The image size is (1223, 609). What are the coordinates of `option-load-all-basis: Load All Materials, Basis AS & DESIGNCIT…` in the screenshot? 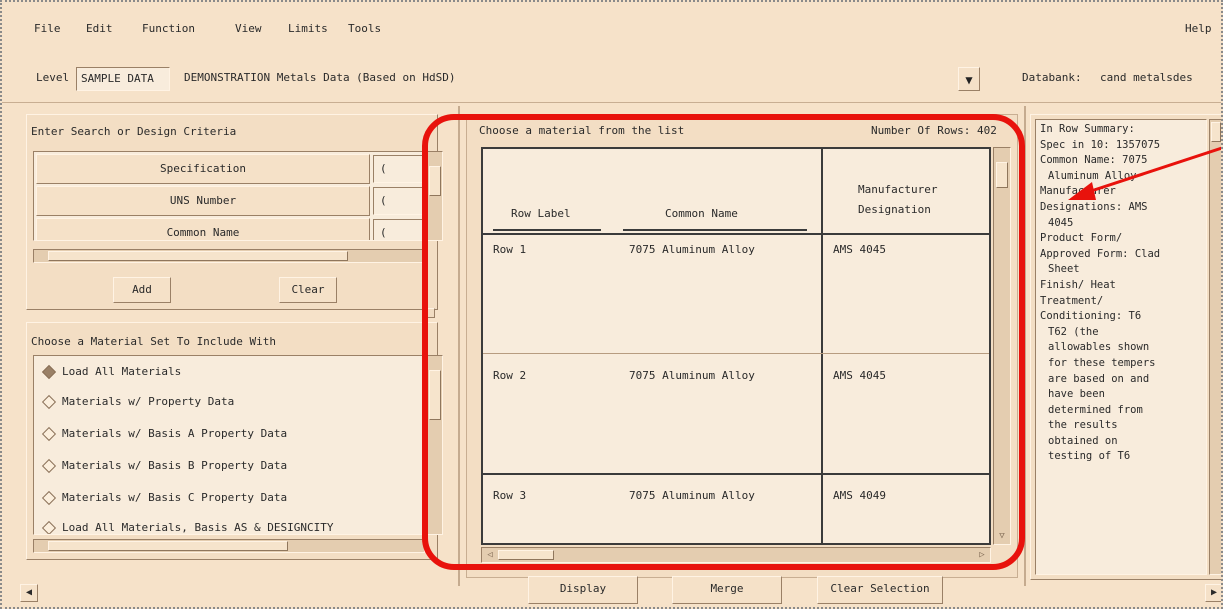 It's located at (187, 524).